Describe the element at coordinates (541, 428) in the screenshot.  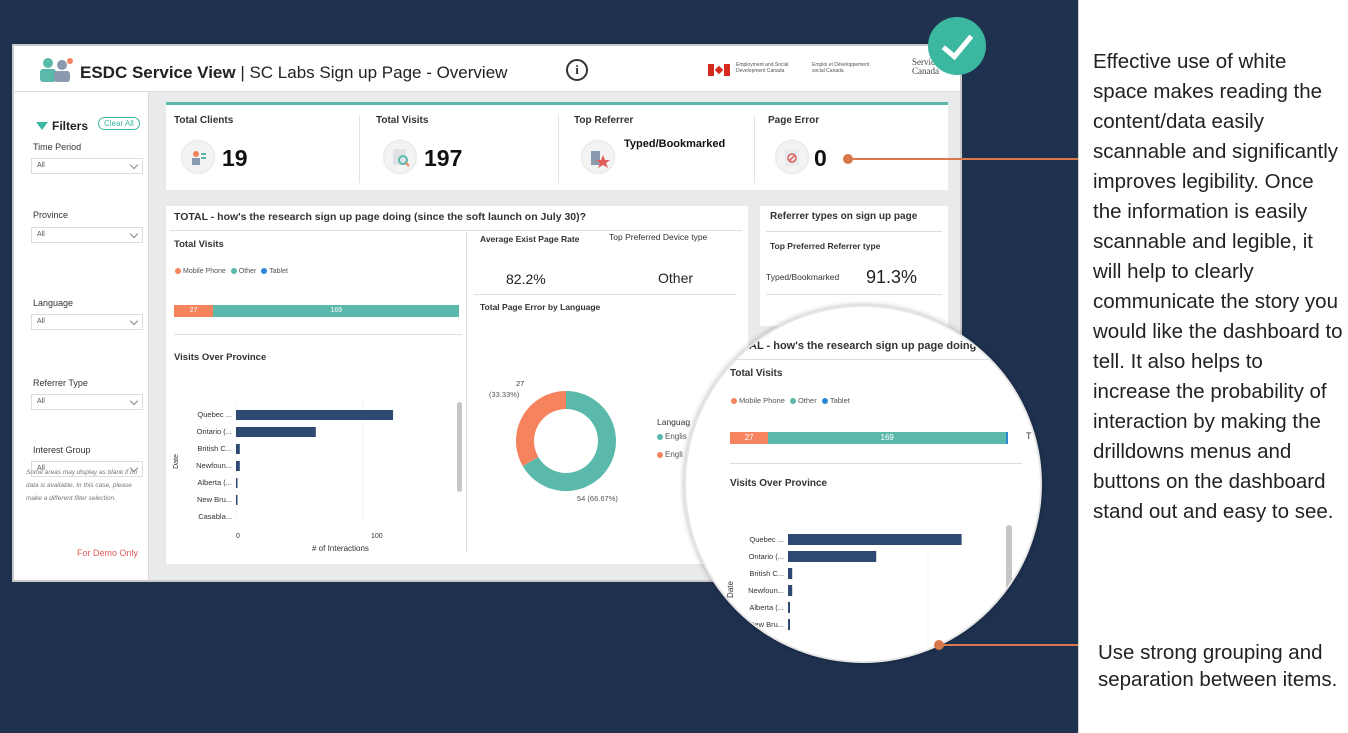
I see `donut-slice` at that location.